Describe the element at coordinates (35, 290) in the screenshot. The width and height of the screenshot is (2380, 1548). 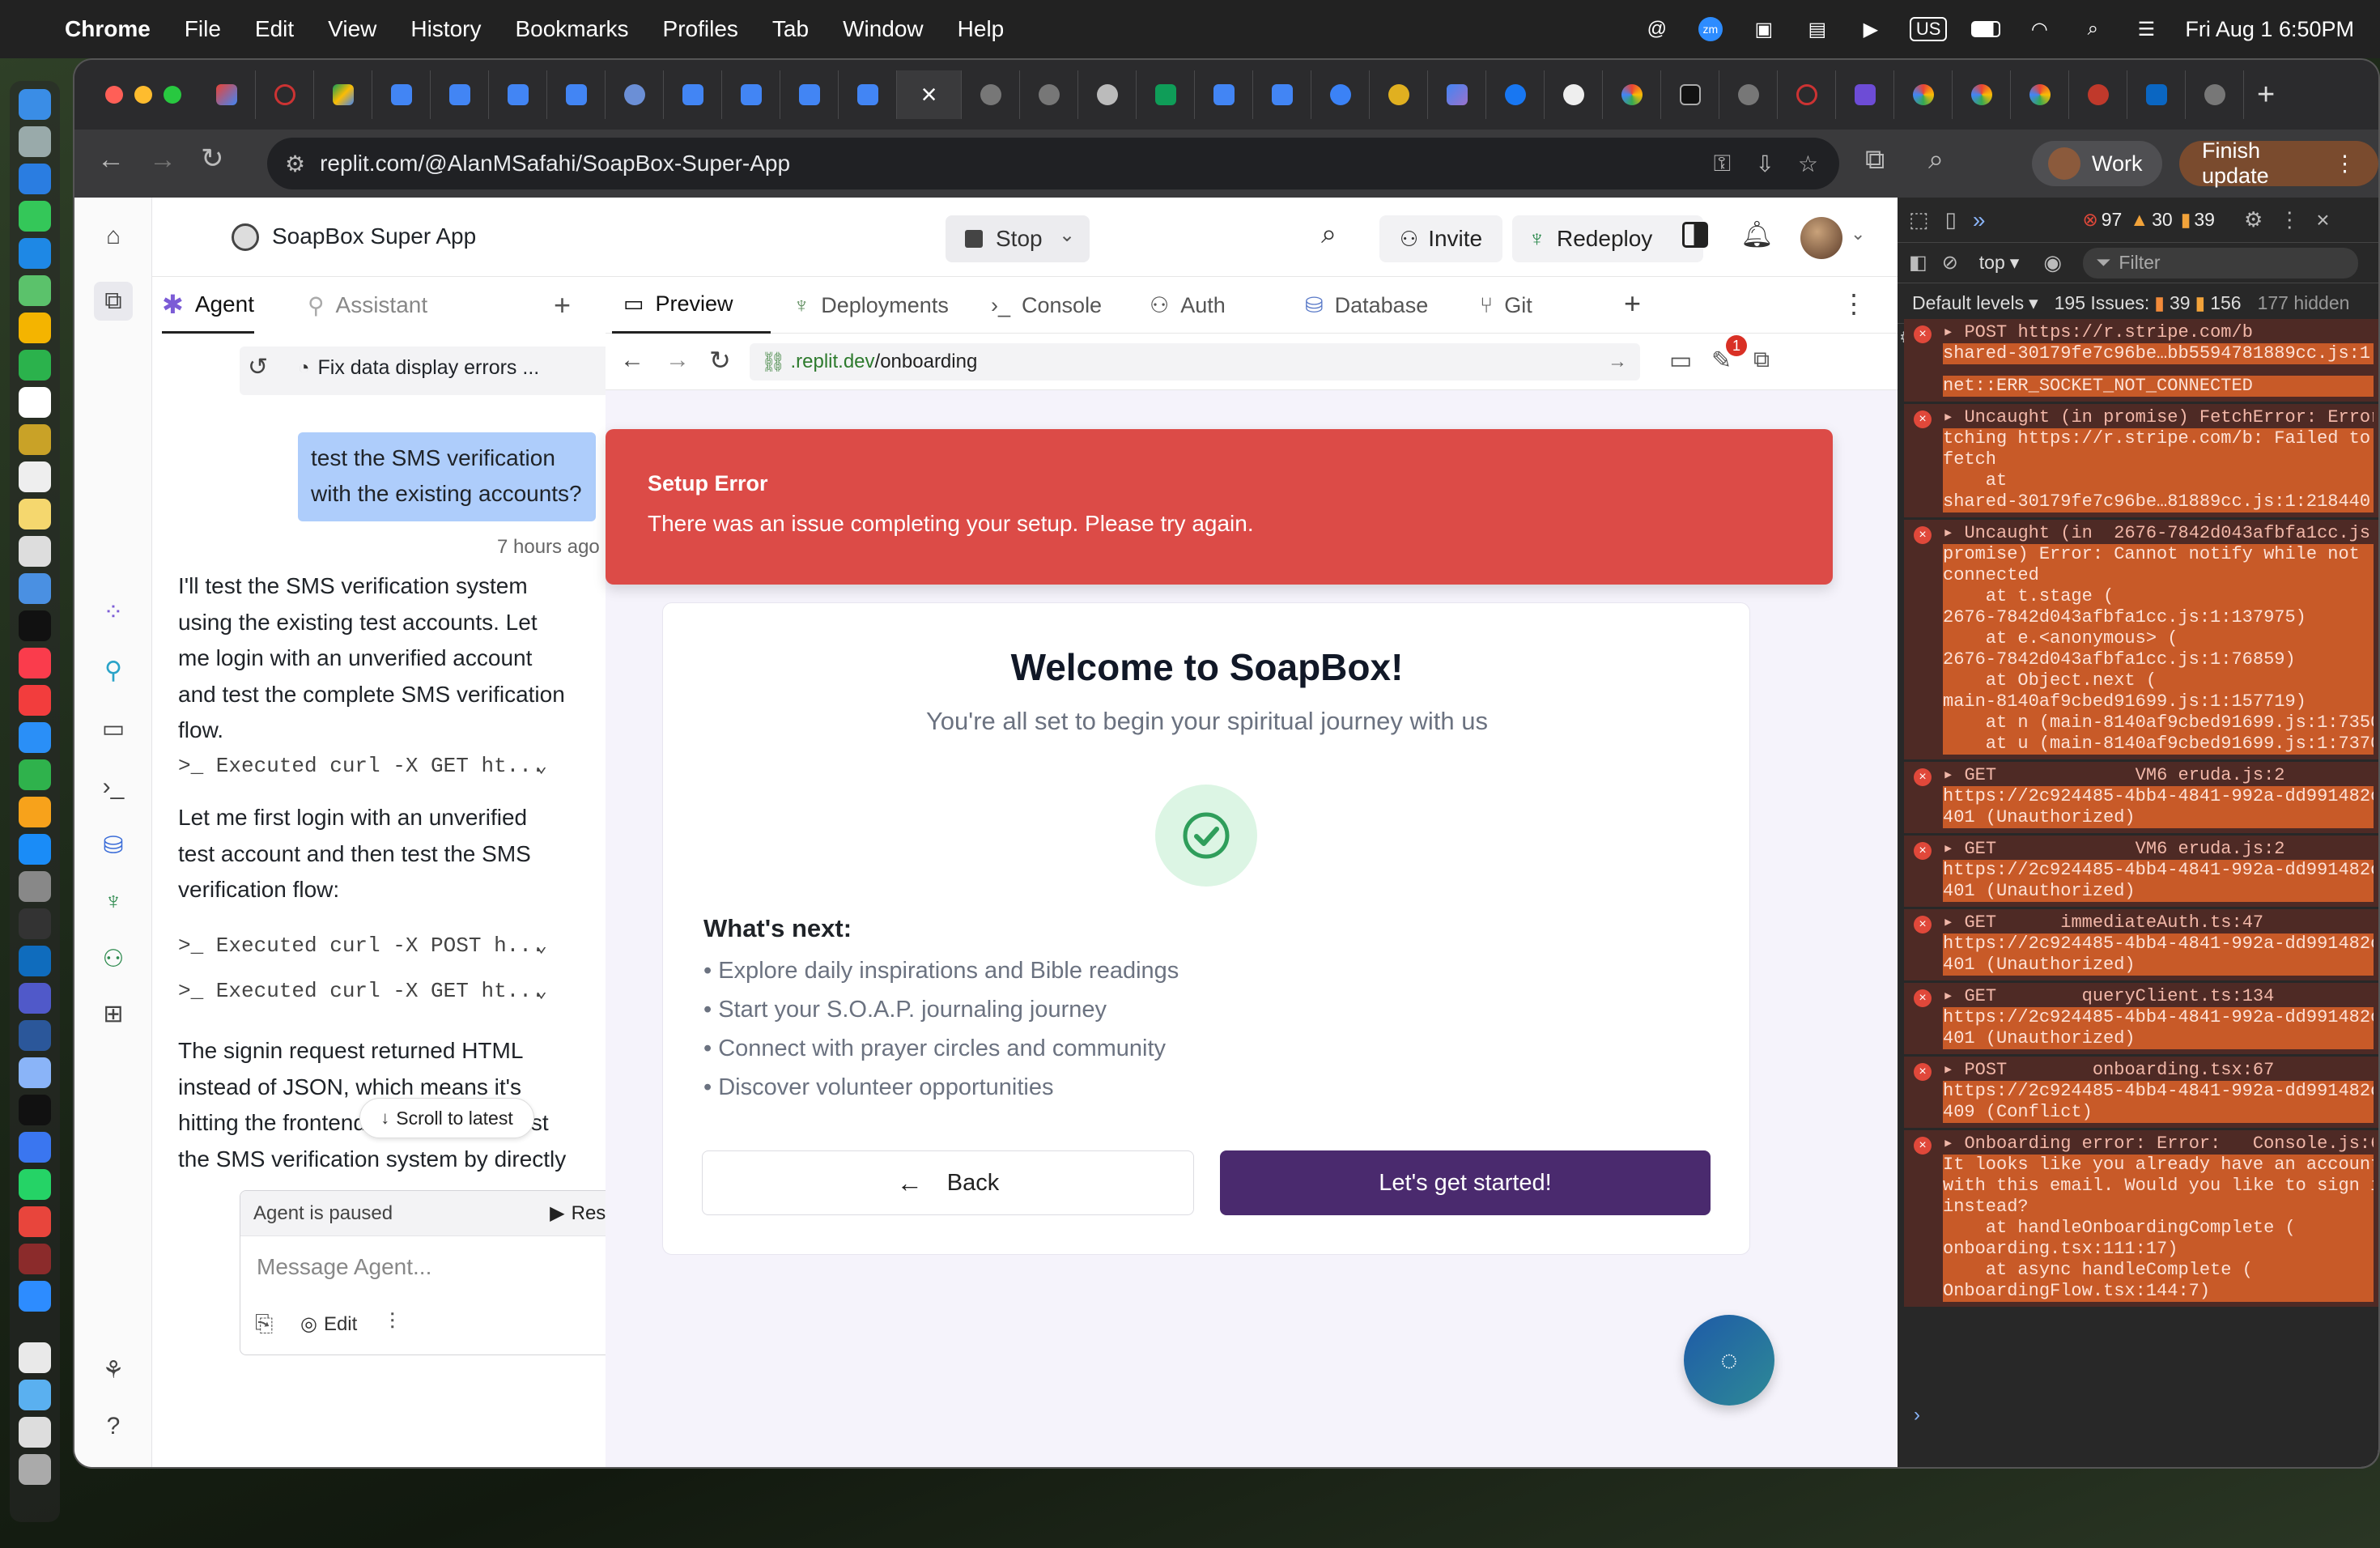
I see `dock-maps-icon` at that location.